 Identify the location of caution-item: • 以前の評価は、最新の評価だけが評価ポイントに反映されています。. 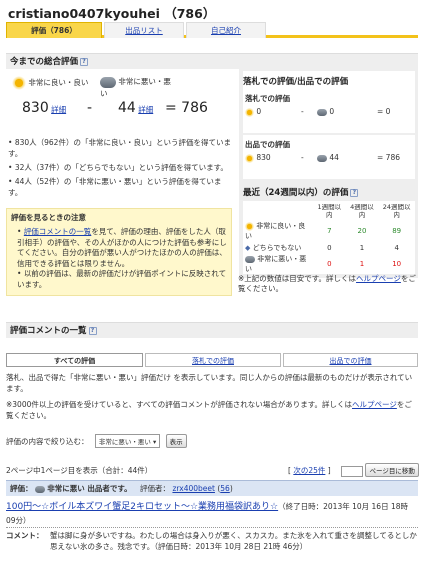
(122, 279).